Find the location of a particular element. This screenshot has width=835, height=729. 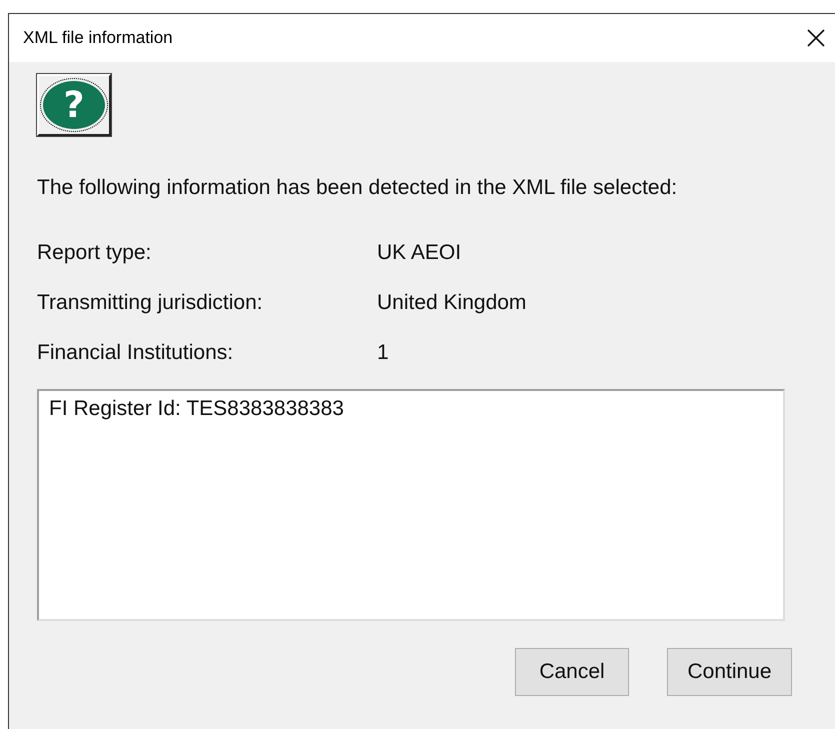

continue-button: Continue is located at coordinates (729, 672).